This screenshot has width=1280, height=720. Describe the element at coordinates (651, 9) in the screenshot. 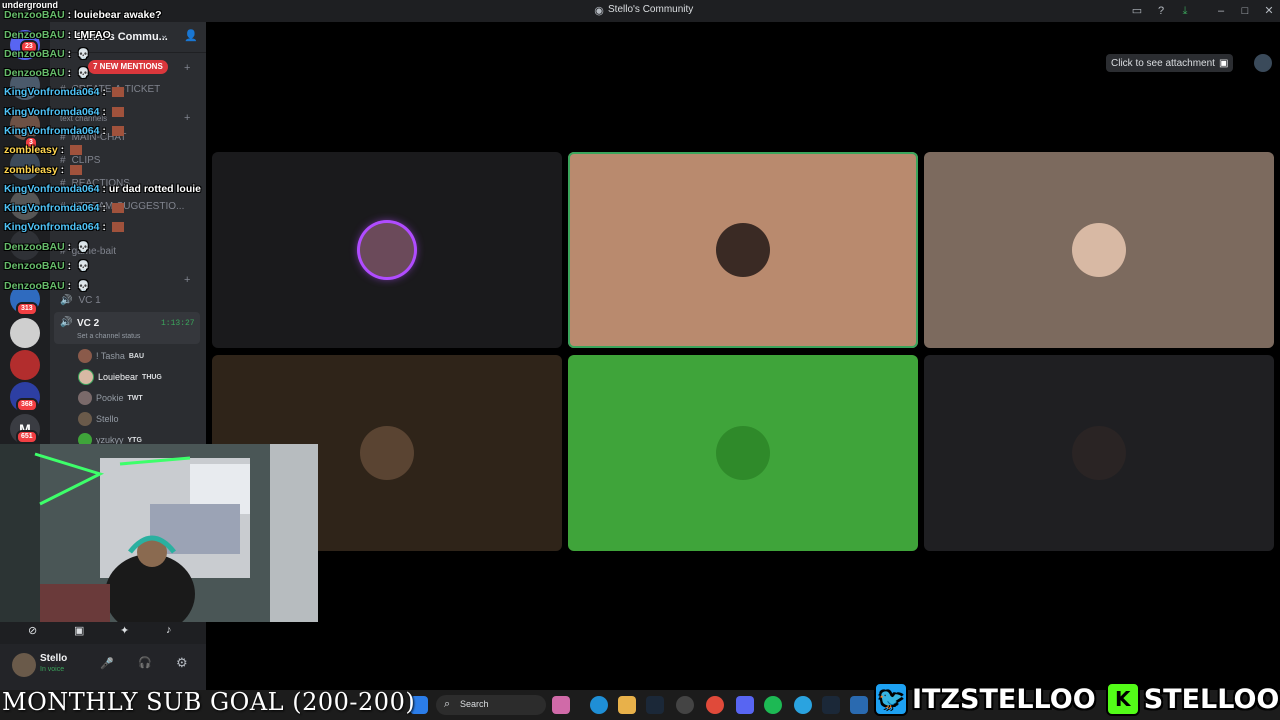

I see `window-title: Stello's Community` at that location.